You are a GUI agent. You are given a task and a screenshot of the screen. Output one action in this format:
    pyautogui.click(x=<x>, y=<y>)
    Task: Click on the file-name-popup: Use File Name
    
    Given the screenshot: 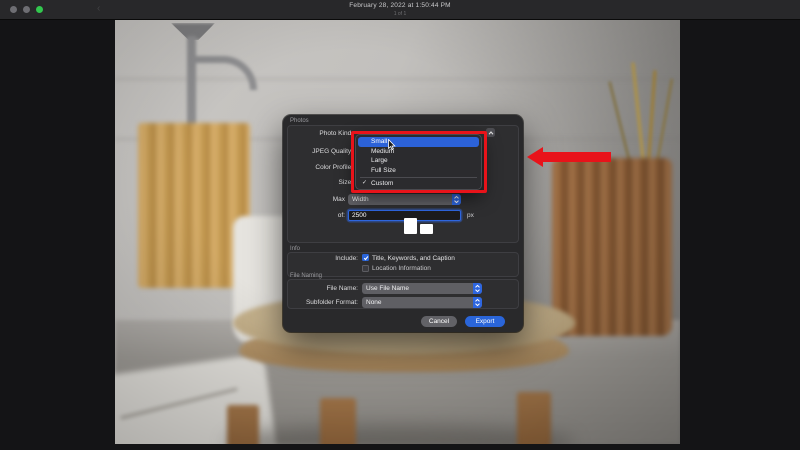 What is the action you would take?
    pyautogui.click(x=422, y=288)
    